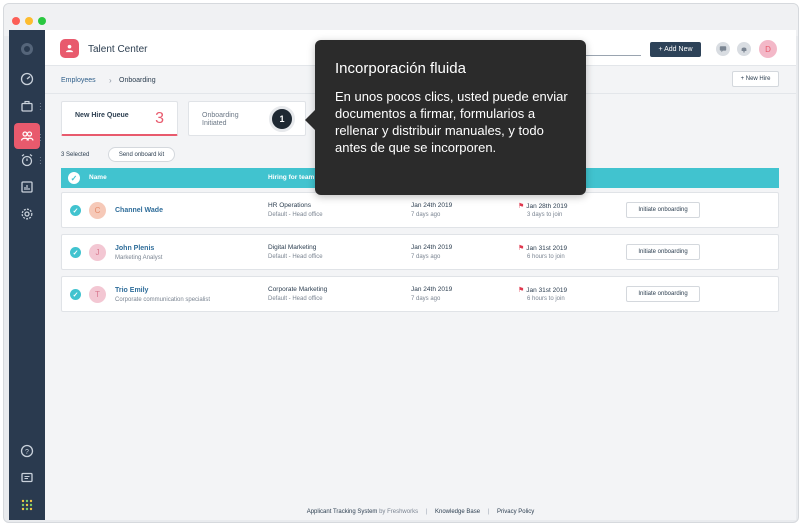 This screenshot has width=800, height=524. Describe the element at coordinates (131, 290) in the screenshot. I see `candidate-name: Trio Emily` at that location.